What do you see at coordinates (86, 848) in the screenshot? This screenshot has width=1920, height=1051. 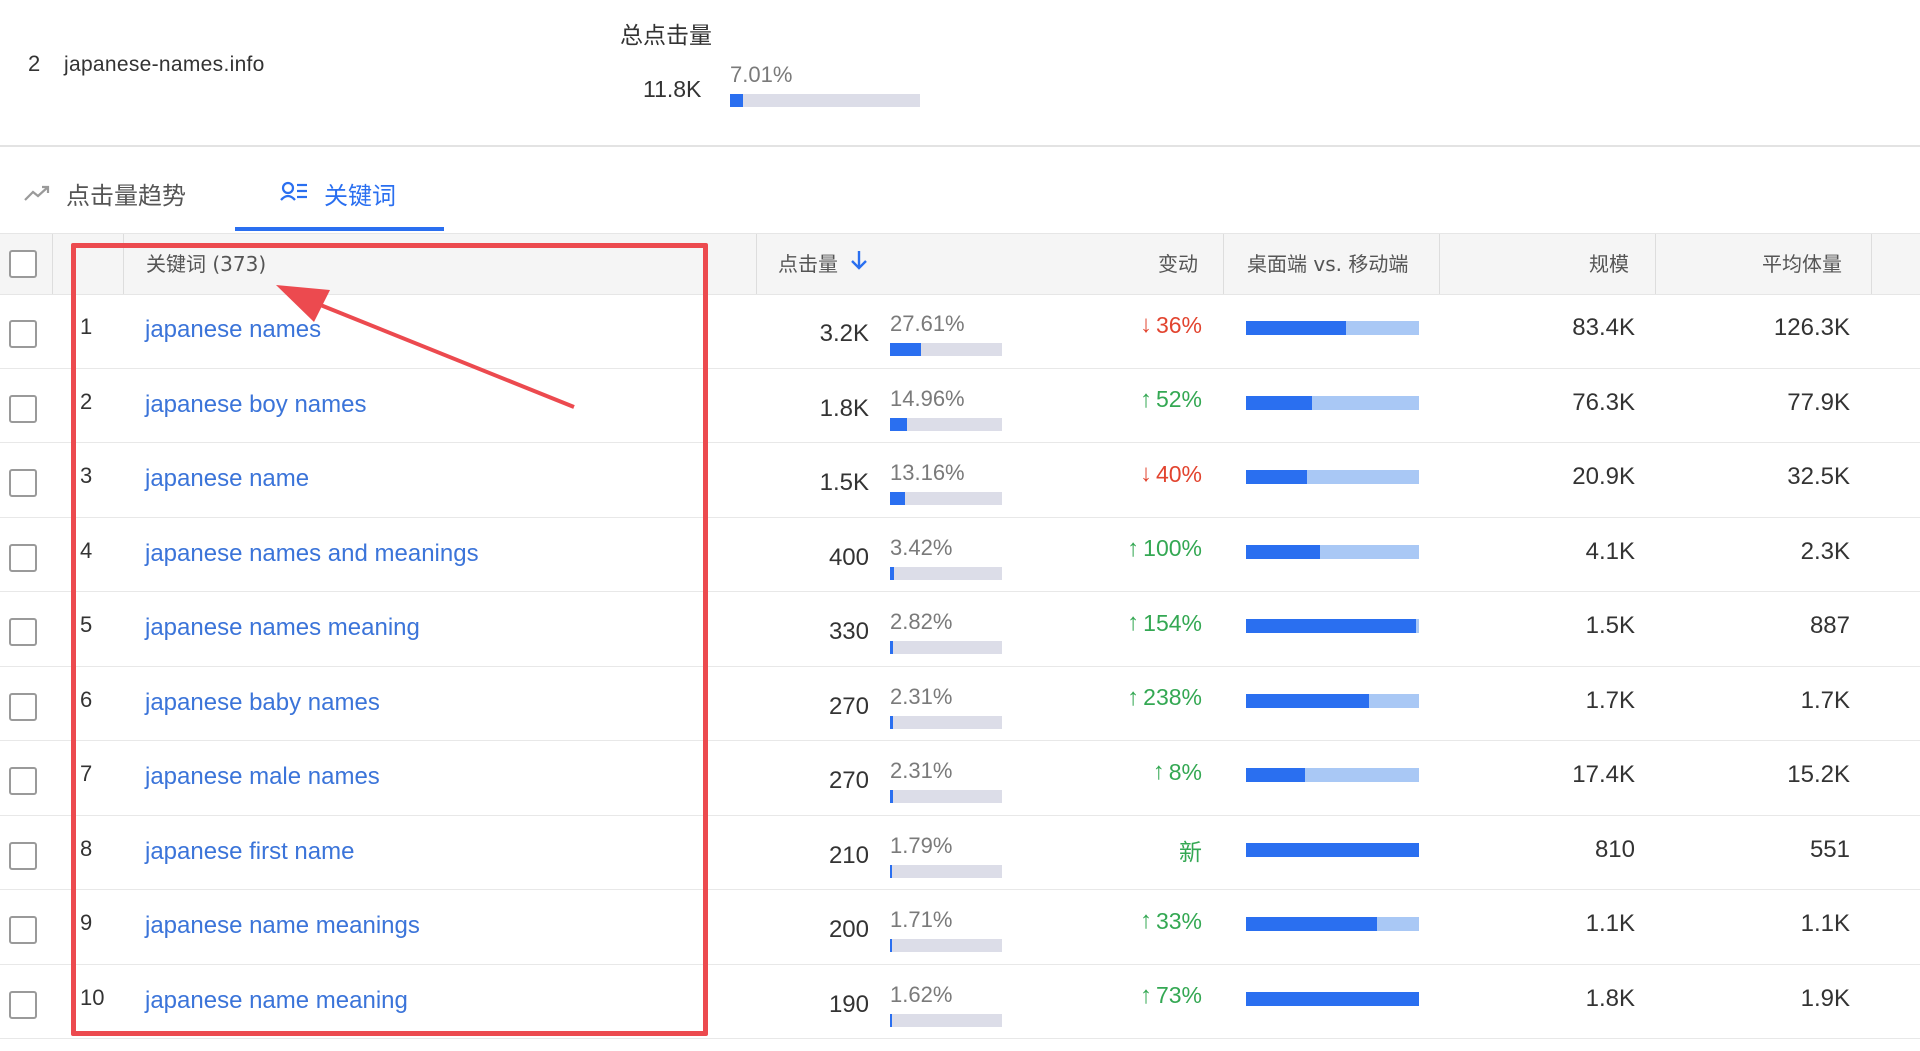 I see `row-index: 8` at bounding box center [86, 848].